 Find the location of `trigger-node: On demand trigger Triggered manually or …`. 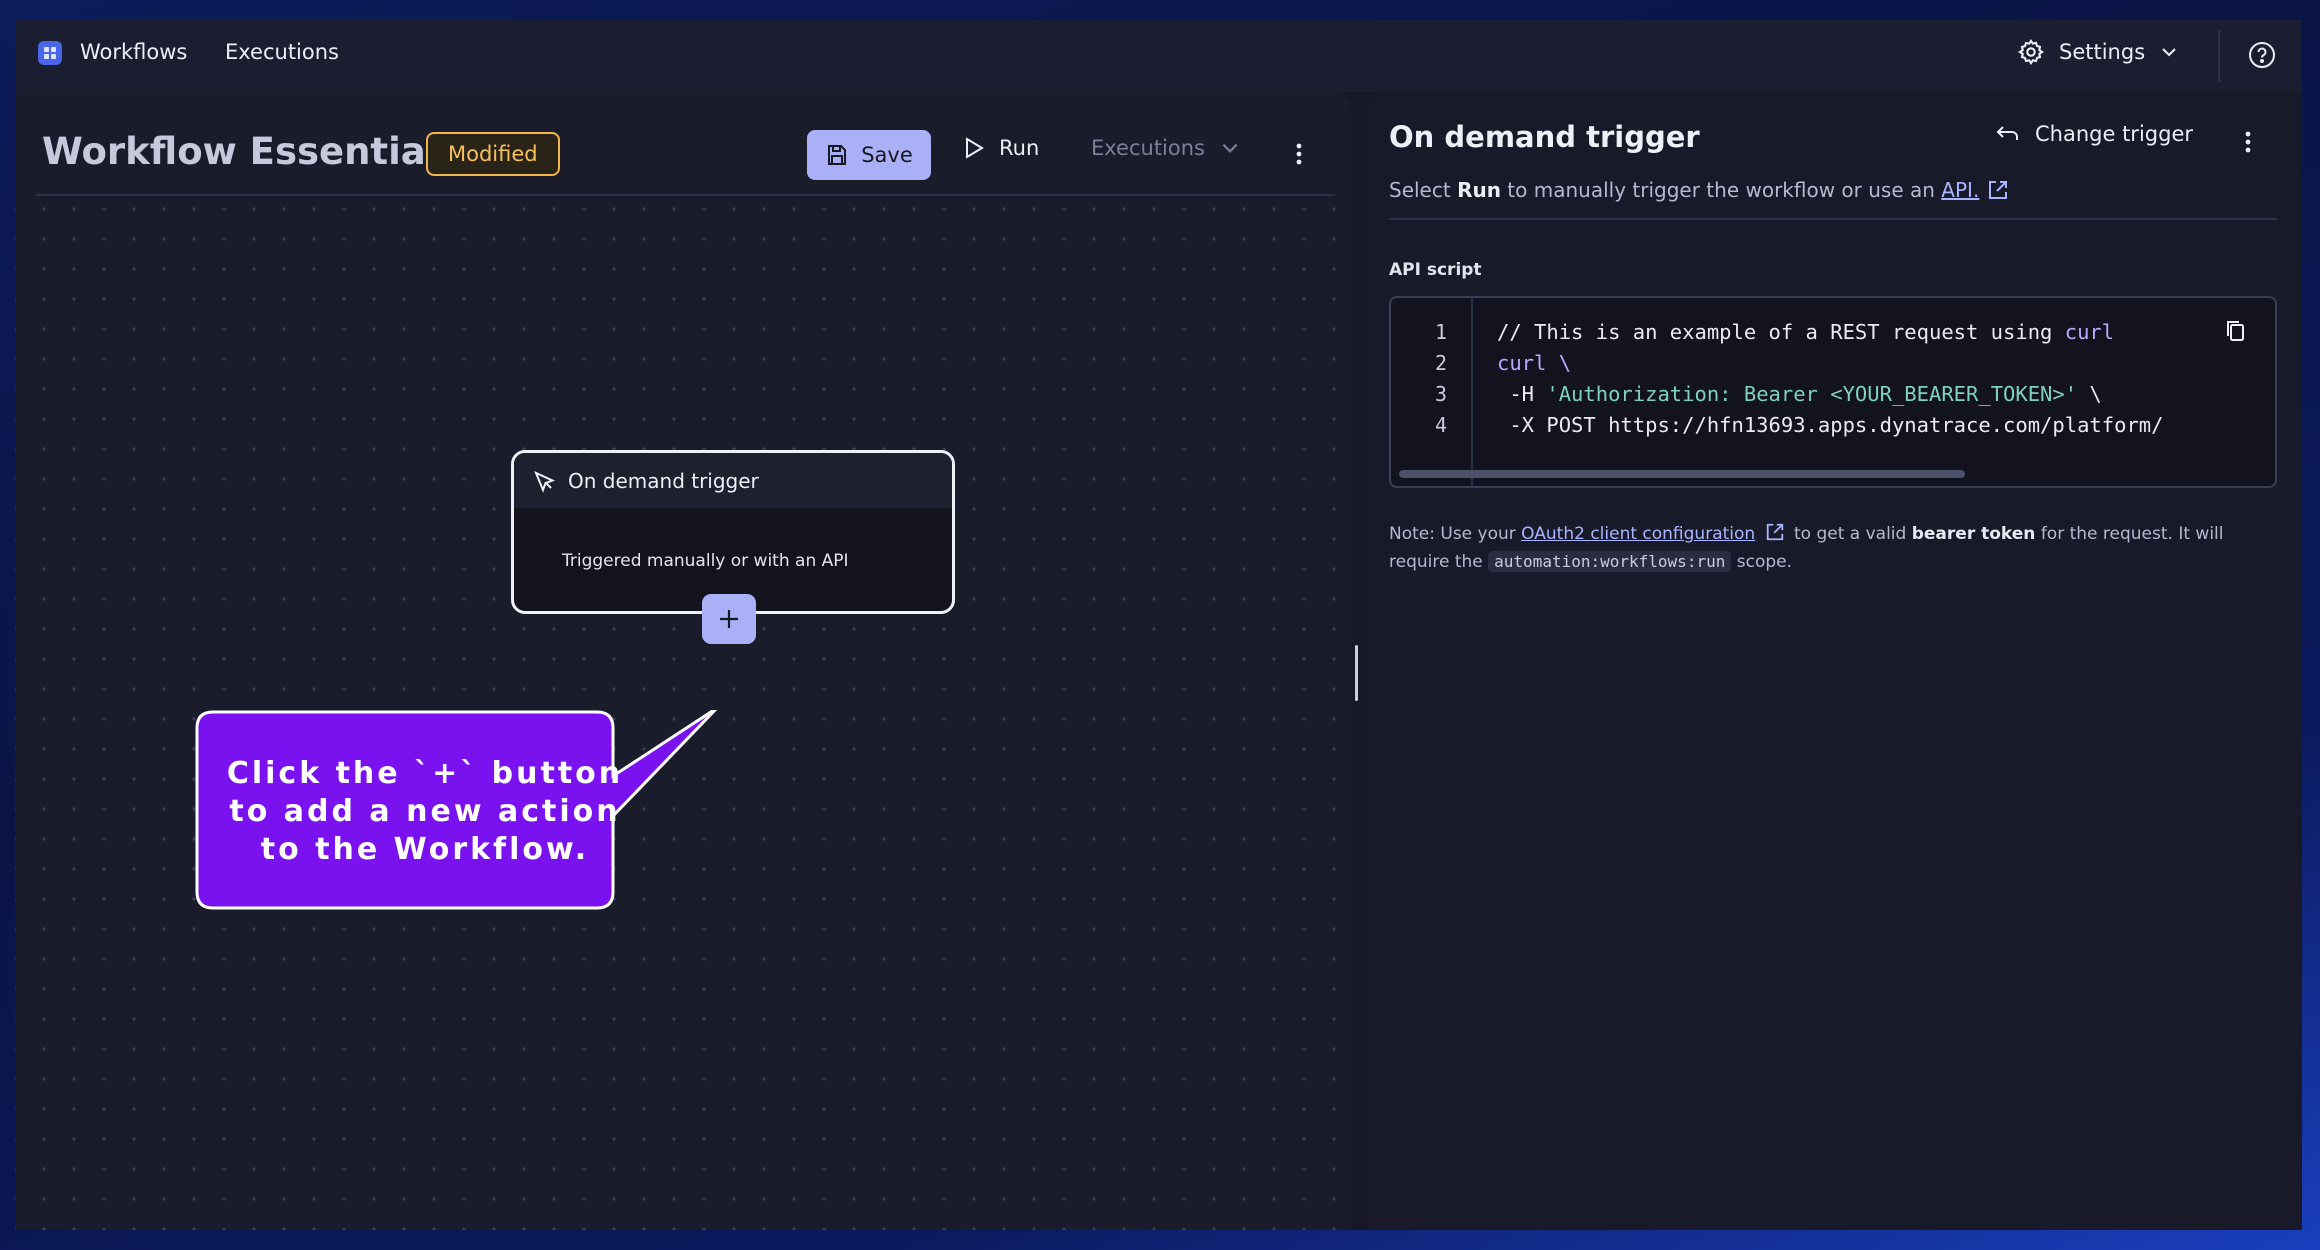

trigger-node: On demand trigger Triggered manually or … is located at coordinates (733, 532).